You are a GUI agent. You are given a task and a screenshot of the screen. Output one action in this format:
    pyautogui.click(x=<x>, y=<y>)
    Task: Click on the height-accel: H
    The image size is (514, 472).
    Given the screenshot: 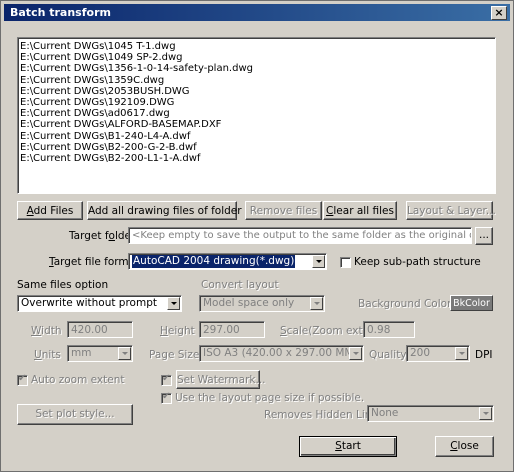 What is the action you would take?
    pyautogui.click(x=164, y=331)
    